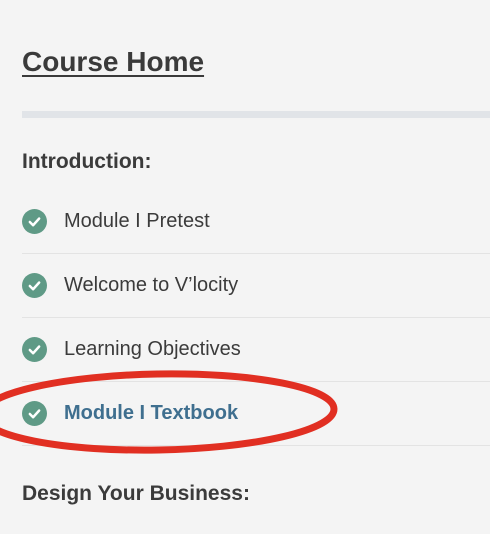  What do you see at coordinates (87, 161) in the screenshot?
I see `section-heading-introduction: Introduction:` at bounding box center [87, 161].